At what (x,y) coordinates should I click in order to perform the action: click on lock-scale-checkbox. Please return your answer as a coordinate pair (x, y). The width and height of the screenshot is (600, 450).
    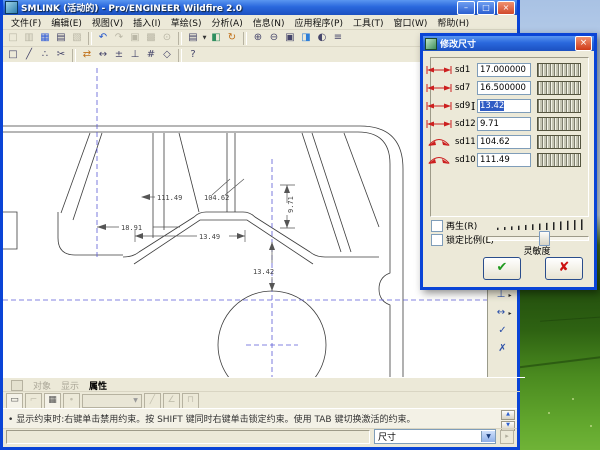
    Looking at the image, I should click on (437, 239).